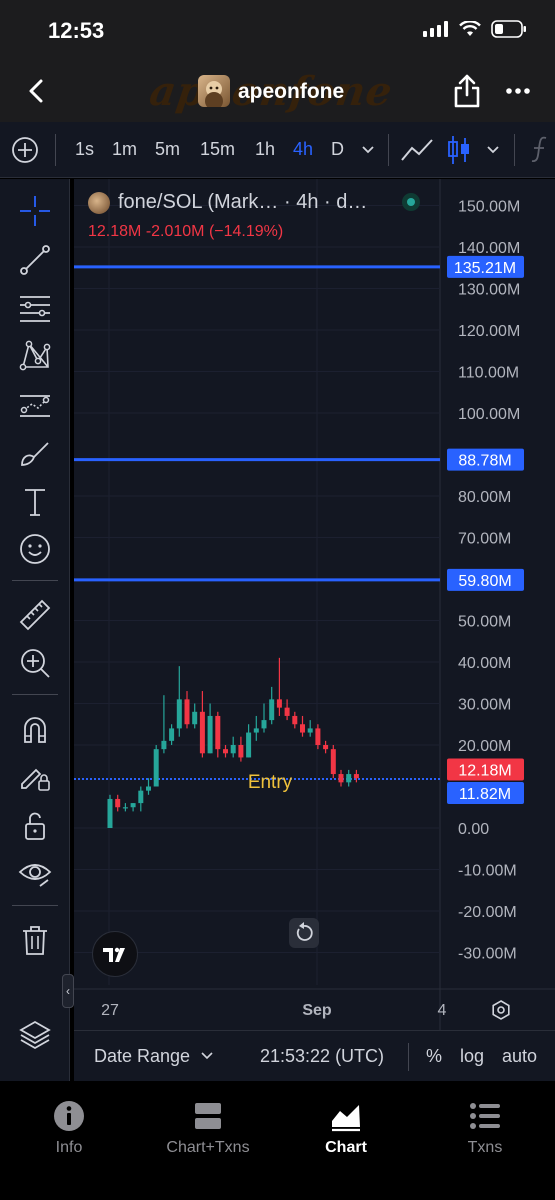  I want to click on reset-chart-button, so click(304, 933).